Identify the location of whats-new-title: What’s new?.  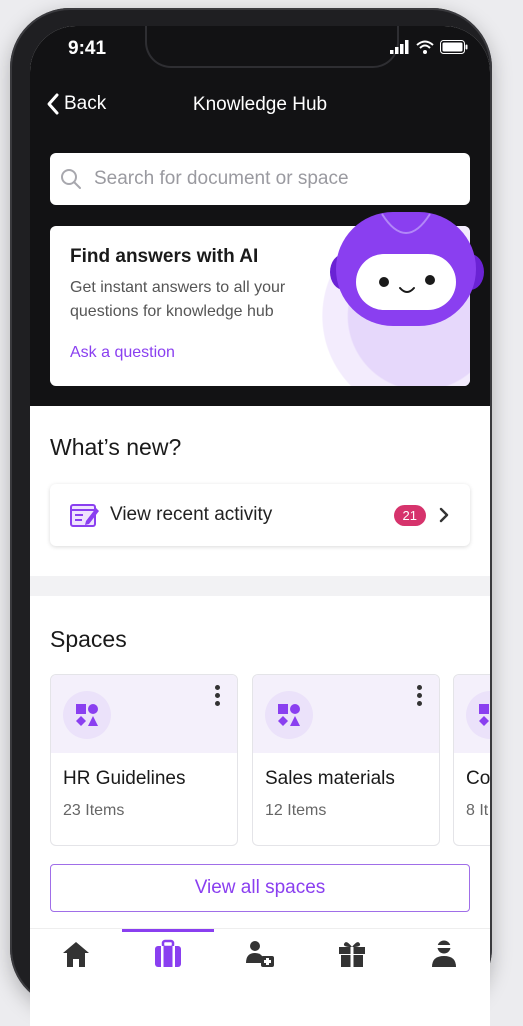
(116, 447).